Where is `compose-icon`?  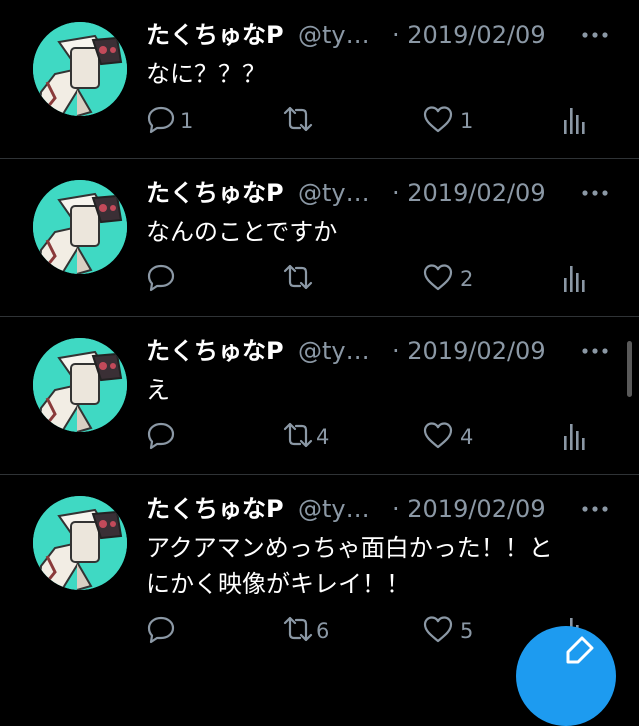 compose-icon is located at coordinates (580, 650).